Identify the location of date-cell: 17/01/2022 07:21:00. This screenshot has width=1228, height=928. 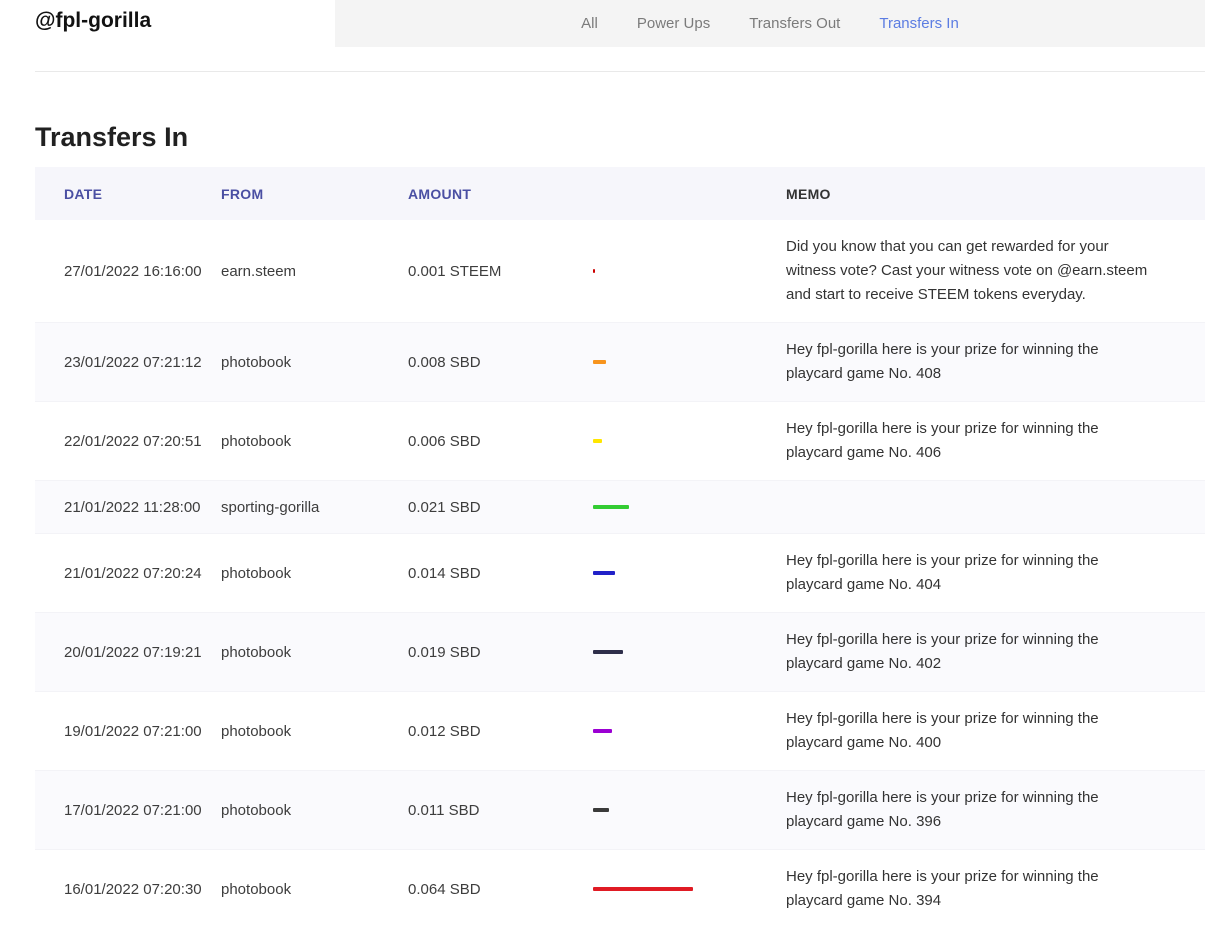
(133, 810).